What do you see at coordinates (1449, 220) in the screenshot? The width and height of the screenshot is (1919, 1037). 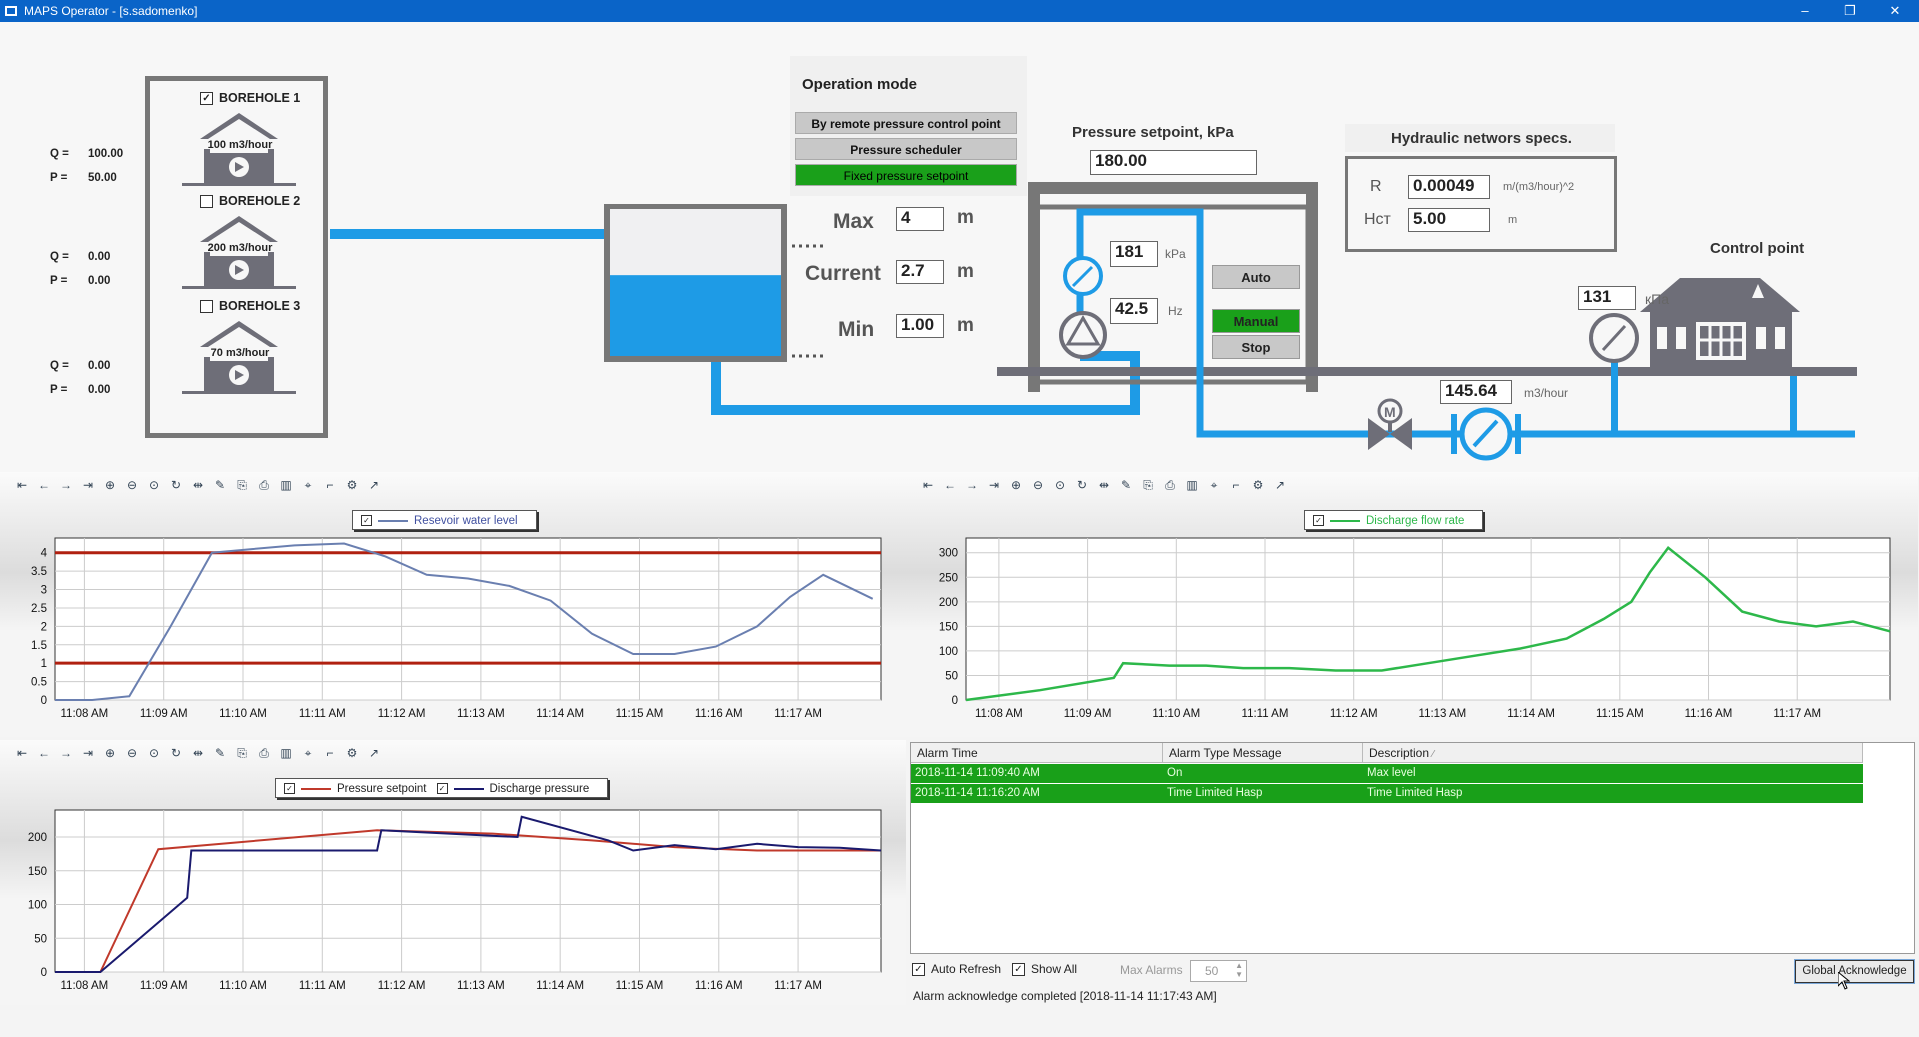 I see `h-field: 5.00` at bounding box center [1449, 220].